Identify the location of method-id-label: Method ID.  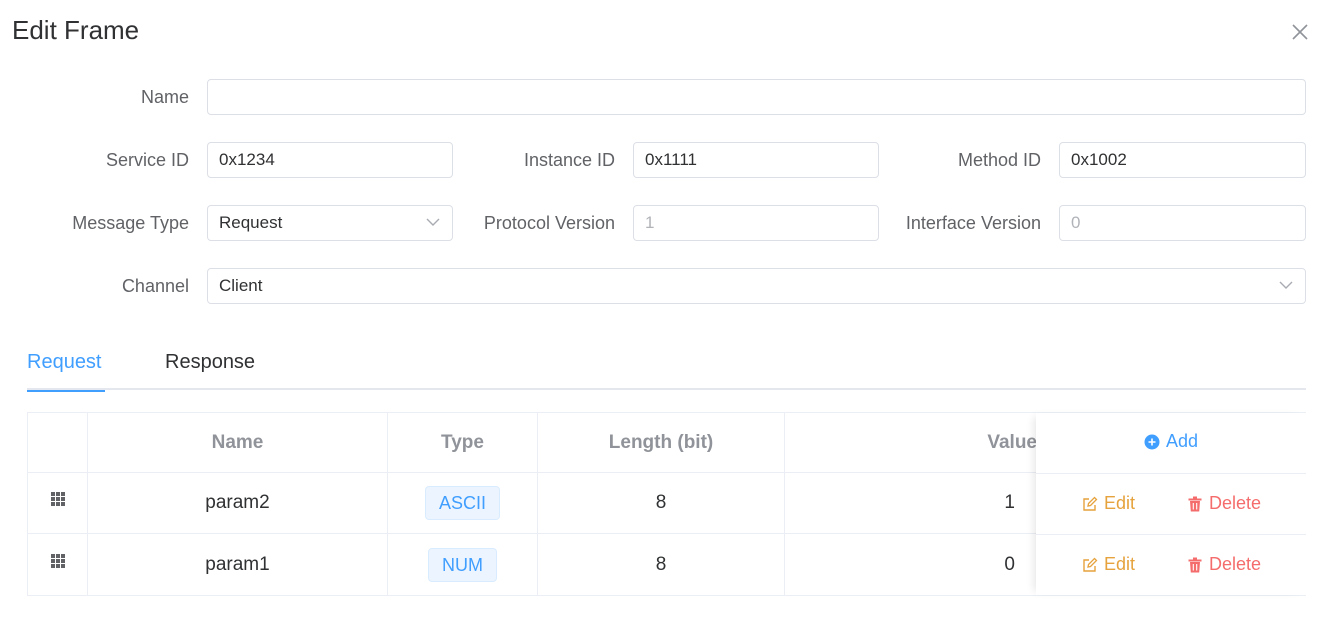
(999, 160).